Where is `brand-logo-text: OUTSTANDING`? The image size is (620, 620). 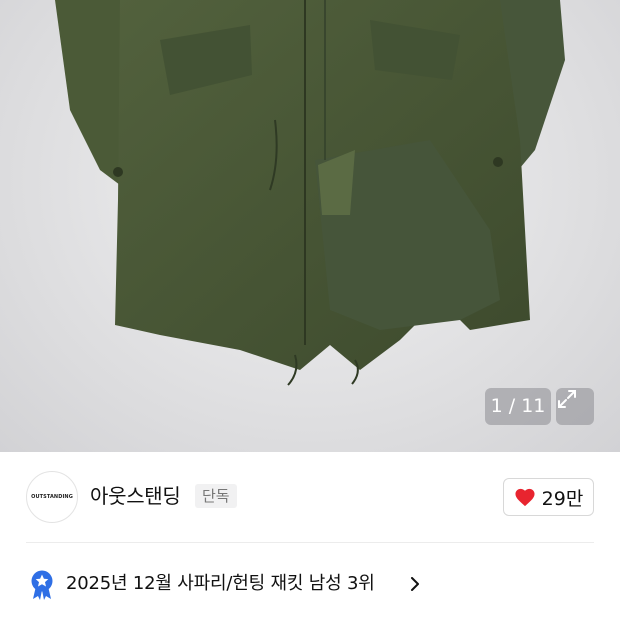
brand-logo-text: OUTSTANDING is located at coordinates (52, 497).